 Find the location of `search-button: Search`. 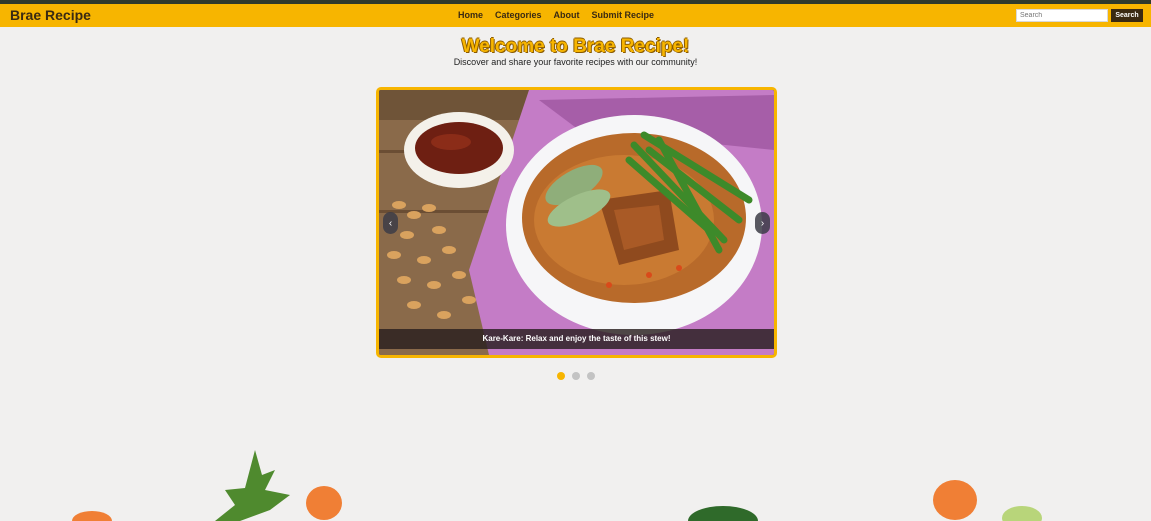

search-button: Search is located at coordinates (1127, 15).